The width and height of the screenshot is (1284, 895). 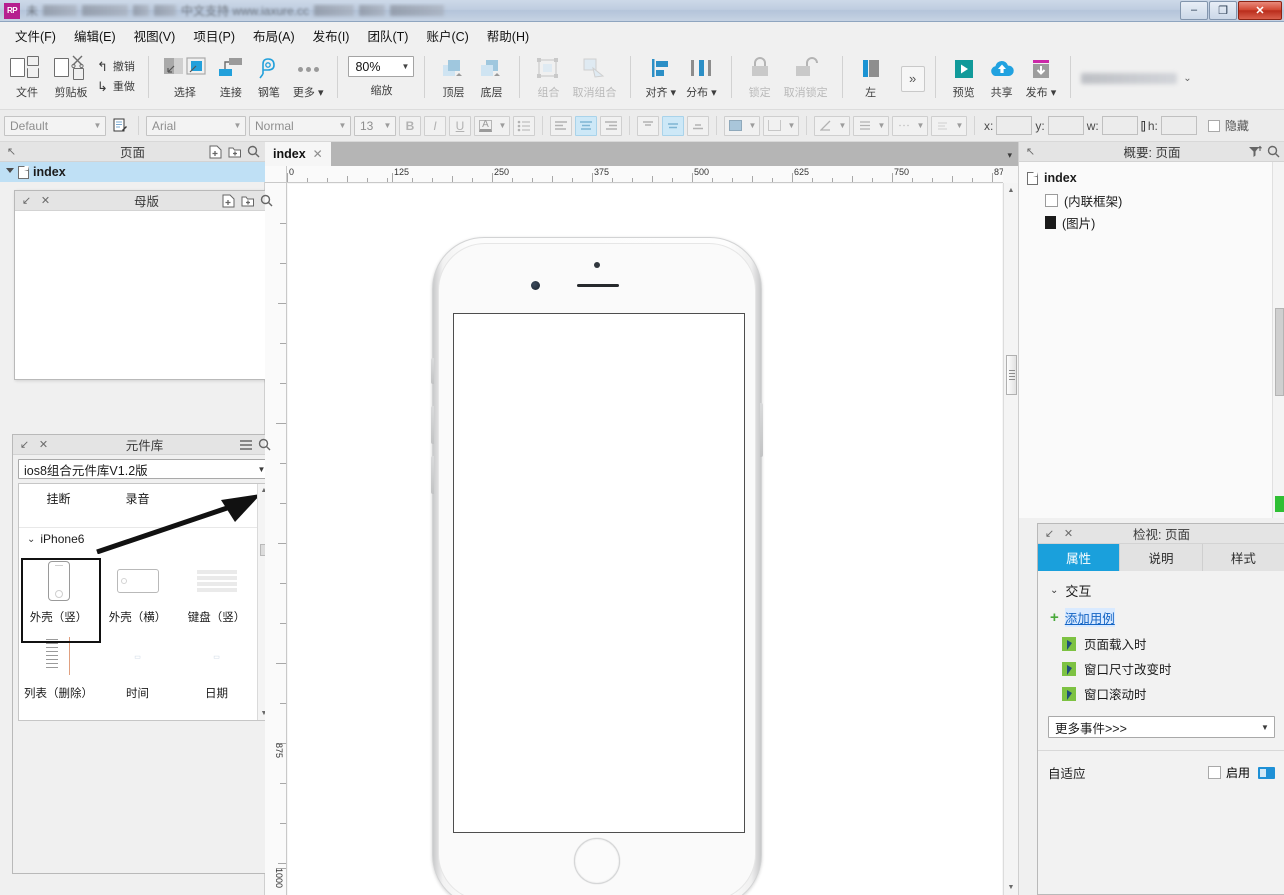 What do you see at coordinates (1014, 125) in the screenshot?
I see `x-input` at bounding box center [1014, 125].